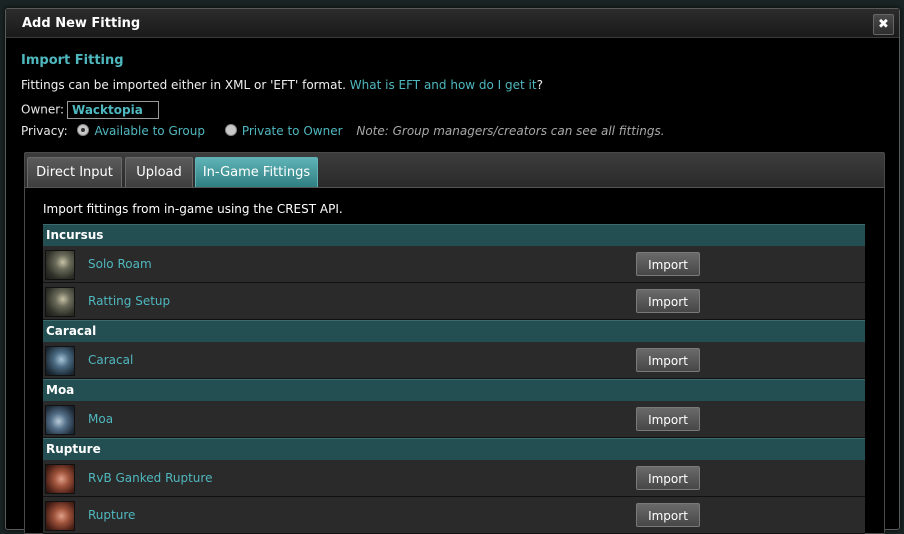 The width and height of the screenshot is (904, 534). Describe the element at coordinates (443, 85) in the screenshot. I see `eft-help-link: What is EFT and how do I get it` at that location.